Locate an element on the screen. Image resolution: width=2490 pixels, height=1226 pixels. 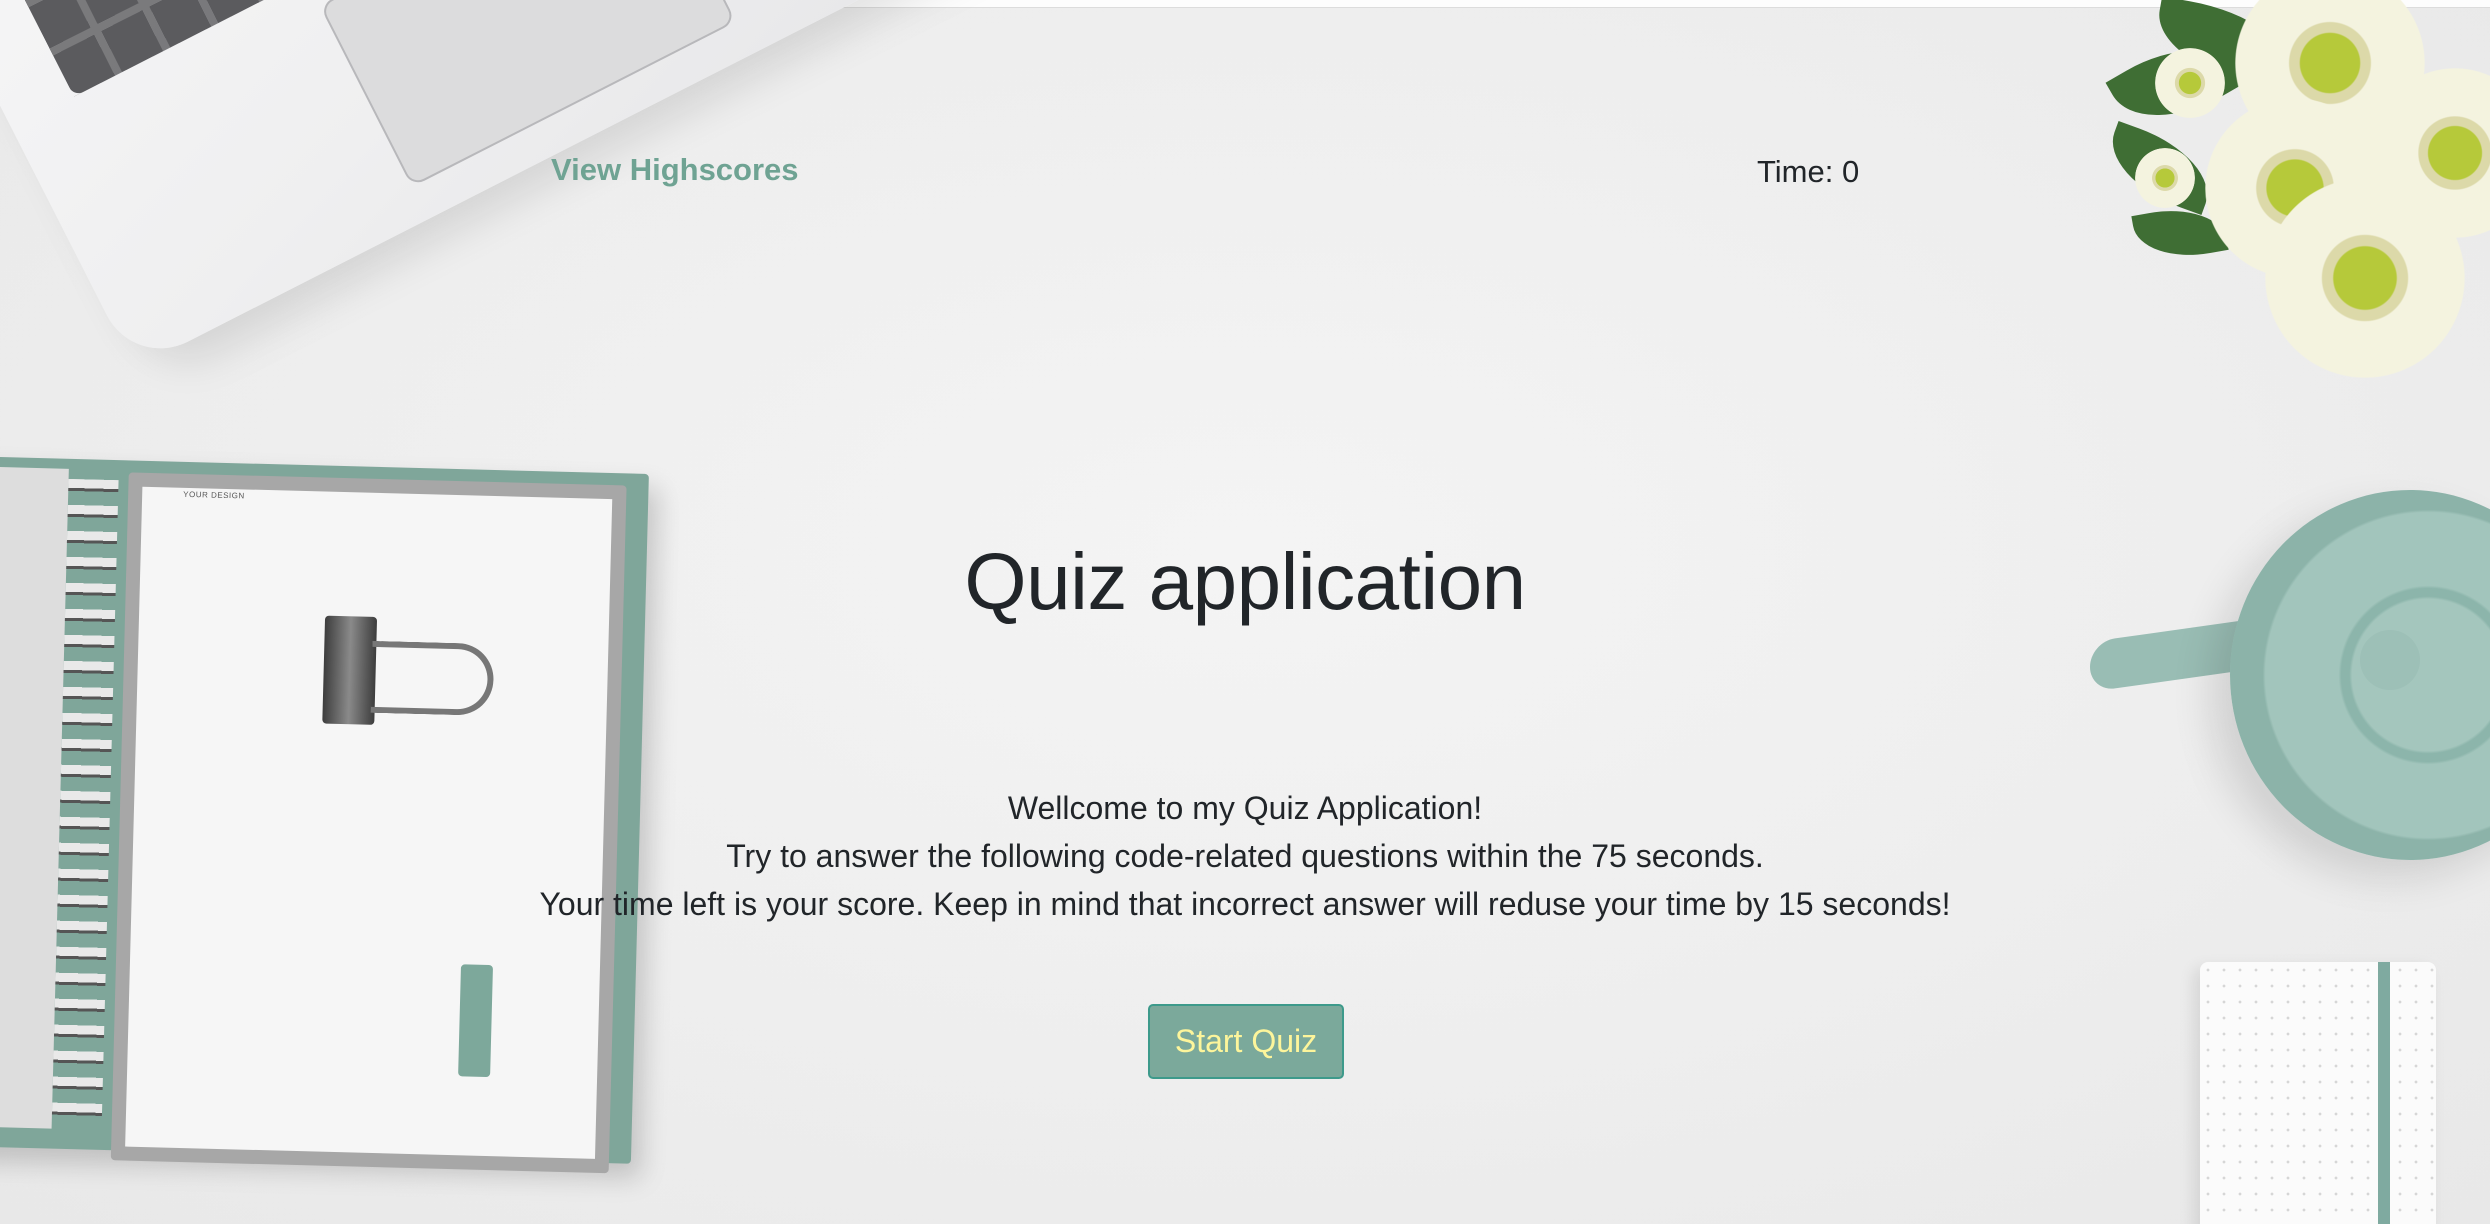
notebook-page is located at coordinates (368, 823).